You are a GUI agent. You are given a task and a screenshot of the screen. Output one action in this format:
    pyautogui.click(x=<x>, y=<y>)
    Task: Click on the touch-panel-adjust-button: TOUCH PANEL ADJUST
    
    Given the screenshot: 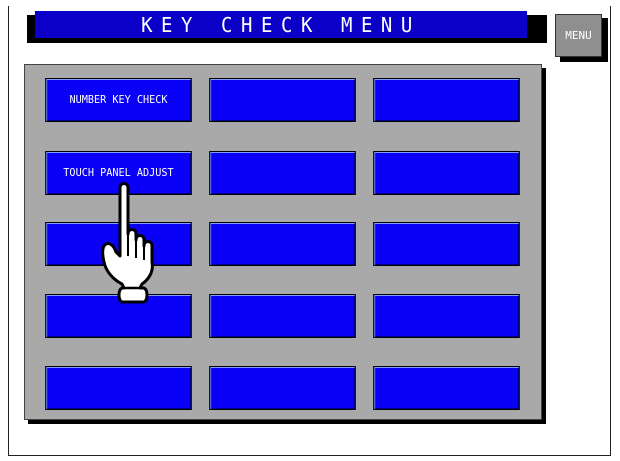 What is the action you would take?
    pyautogui.click(x=118, y=173)
    